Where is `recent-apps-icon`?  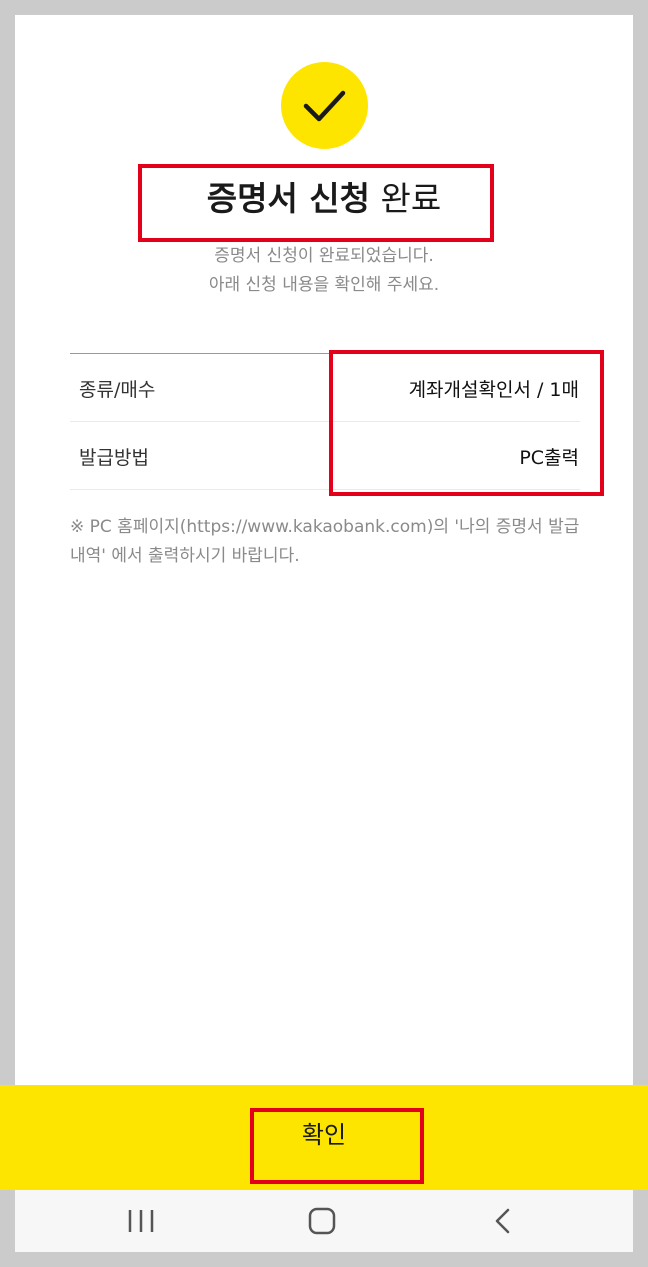 recent-apps-icon is located at coordinates (141, 1221).